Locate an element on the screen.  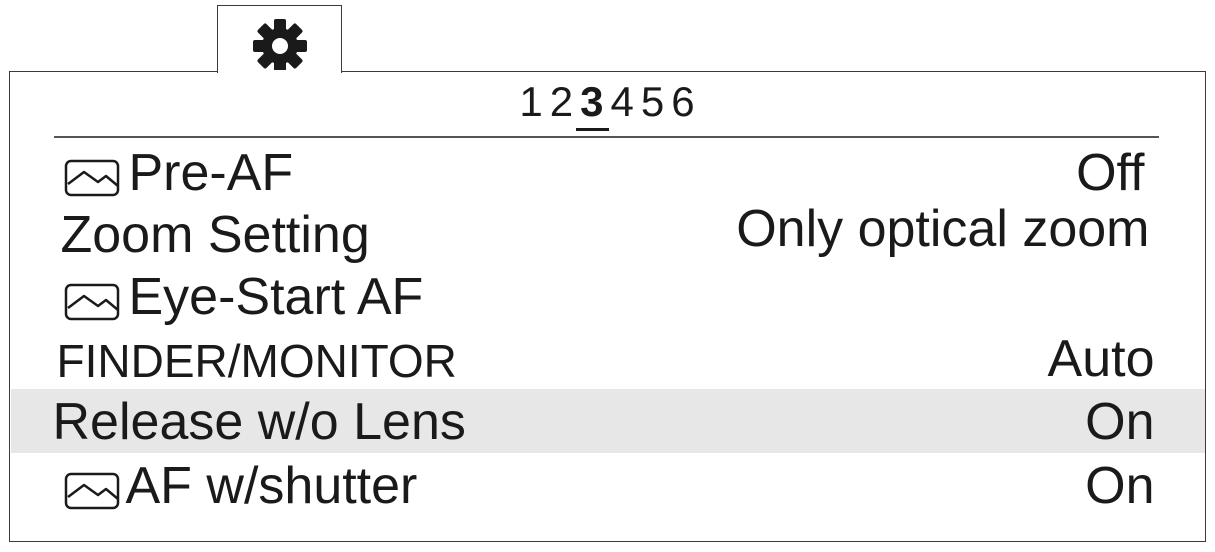
page-number-current: 3 is located at coordinates (592, 105).